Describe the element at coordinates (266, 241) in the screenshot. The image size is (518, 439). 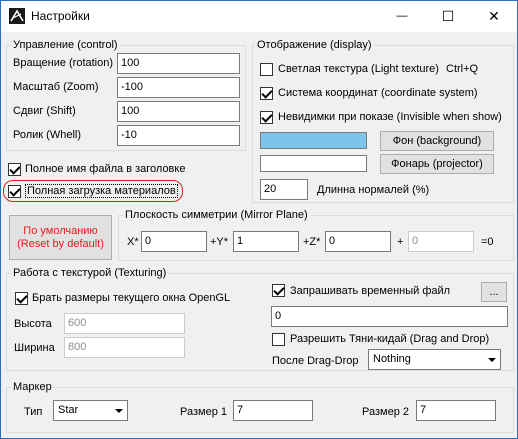
I see `mirror-y-input: 1` at that location.